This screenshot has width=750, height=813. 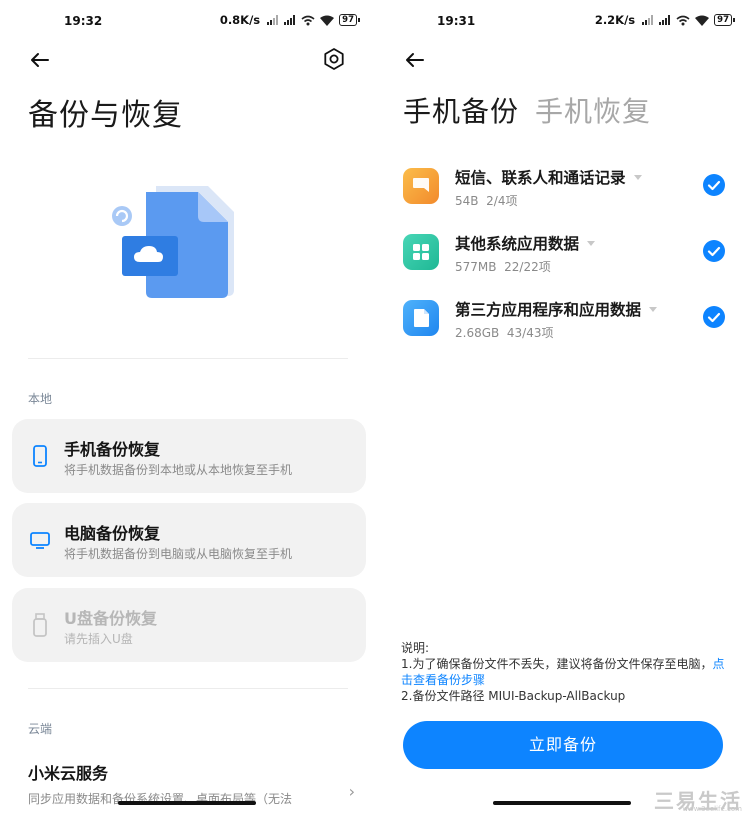 What do you see at coordinates (564, 255) in the screenshot?
I see `list-item-system-apps: 其他系统应用数据 577MB 22/22项` at bounding box center [564, 255].